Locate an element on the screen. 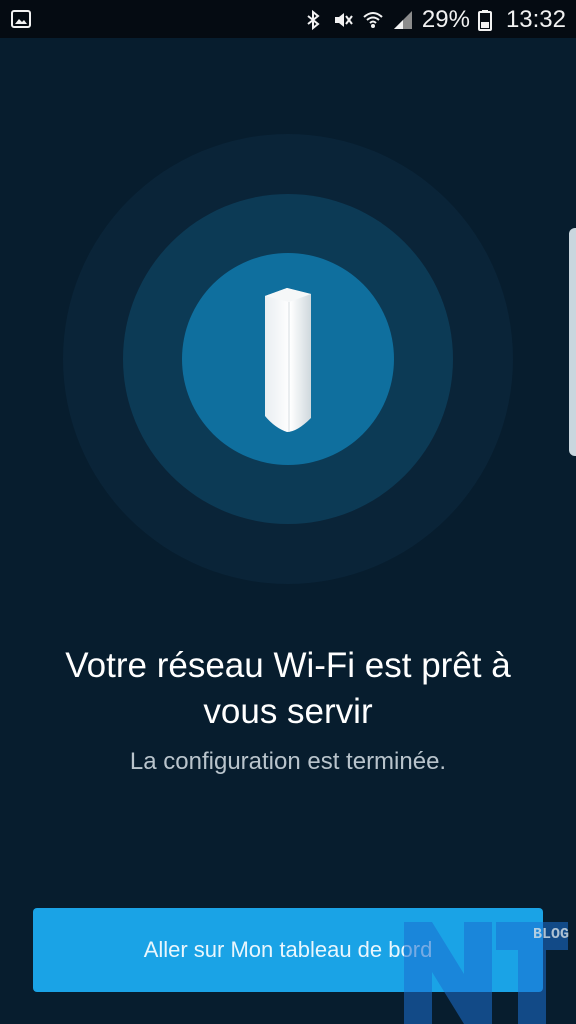 Image resolution: width=576 pixels, height=1024 pixels. status-bar: 29% 13:32 is located at coordinates (288, 19).